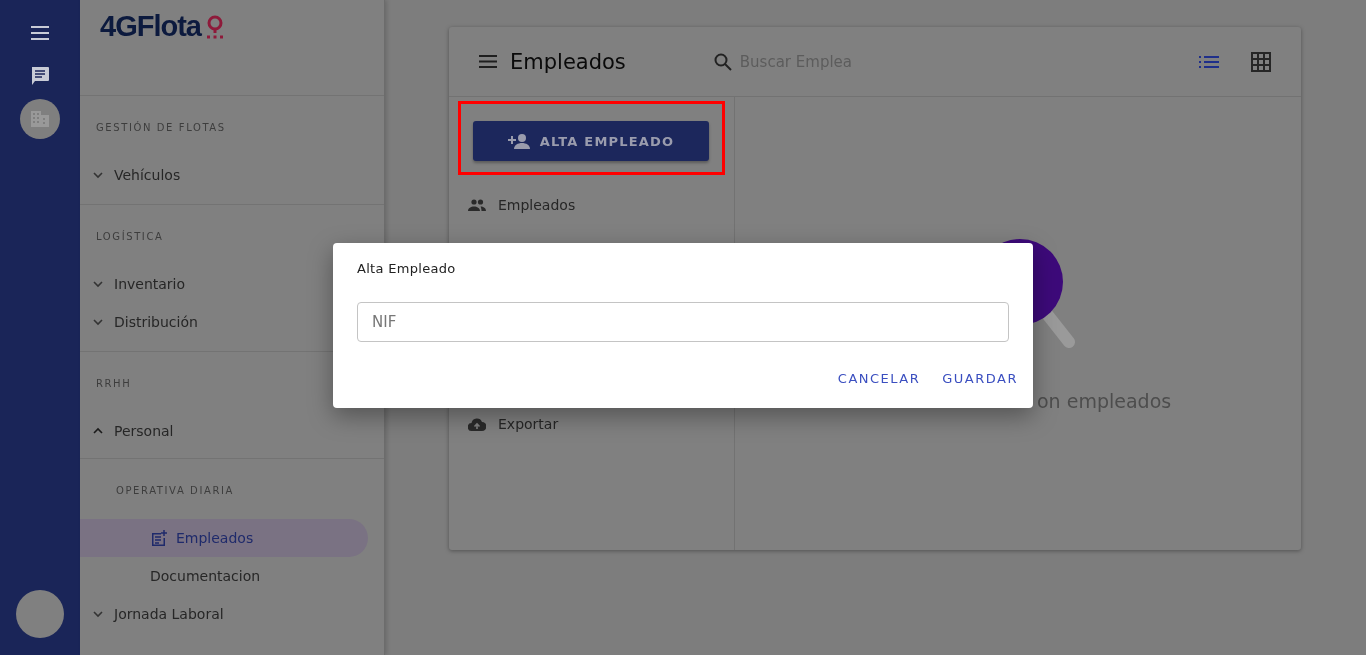 The height and width of the screenshot is (655, 1366). What do you see at coordinates (40, 76) in the screenshot?
I see `chat-icon` at bounding box center [40, 76].